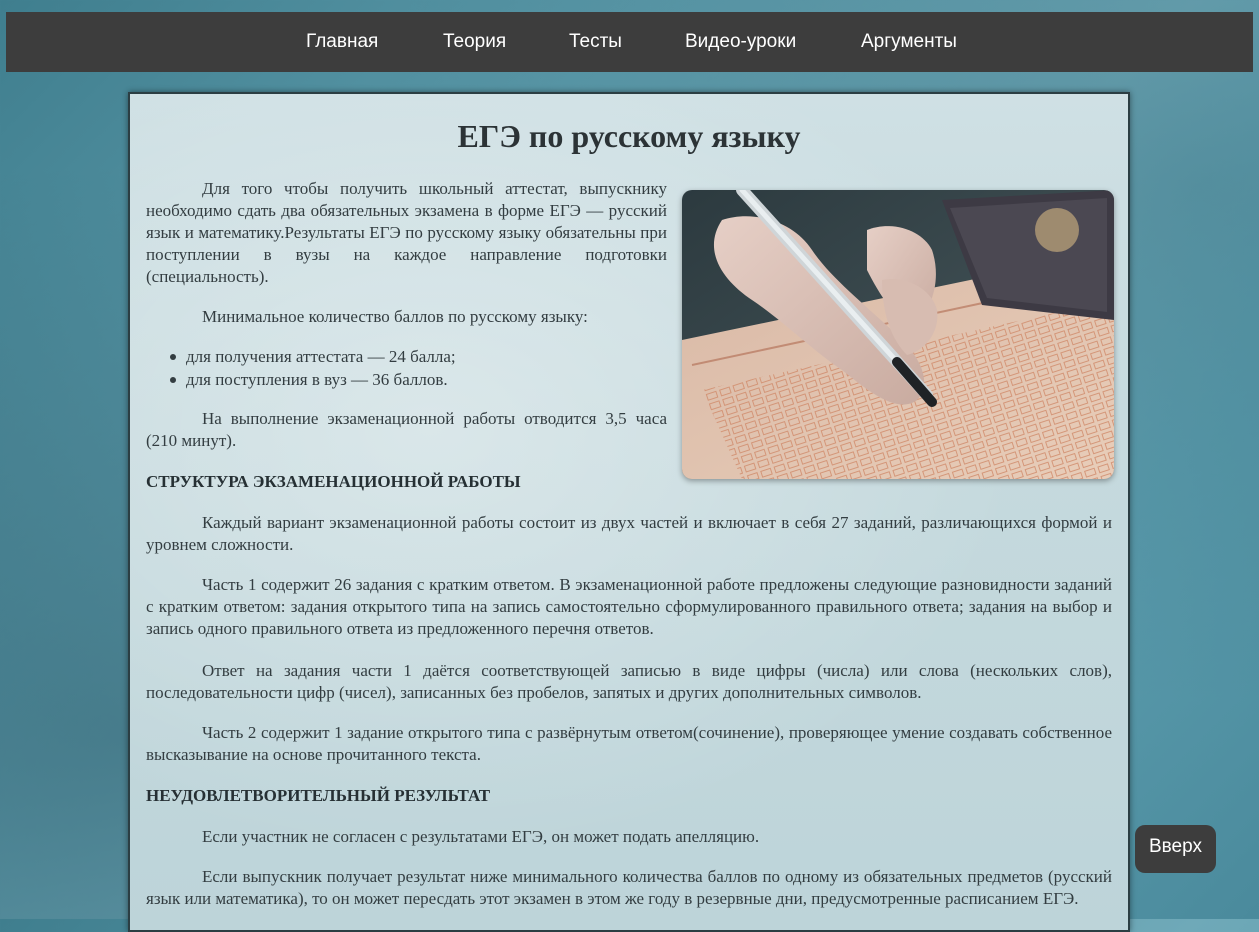 The image size is (1259, 932). Describe the element at coordinates (474, 42) in the screenshot. I see `nav-item-theory: Теория` at that location.